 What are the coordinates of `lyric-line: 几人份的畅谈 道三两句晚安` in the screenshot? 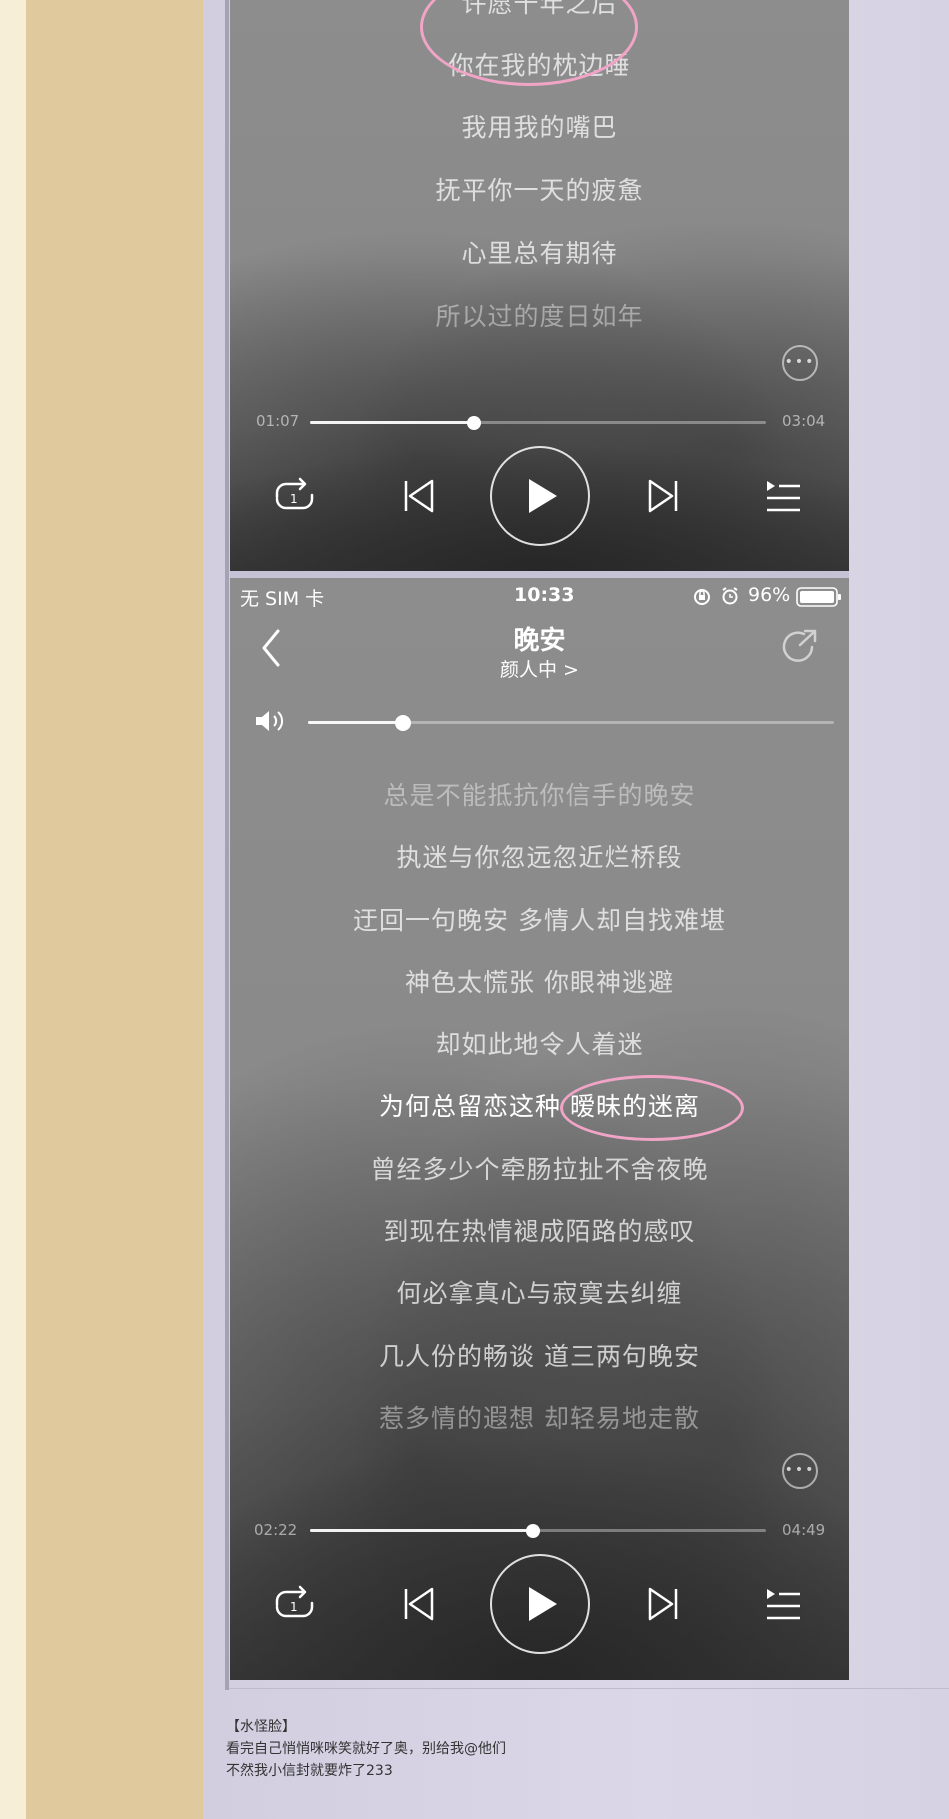 It's located at (539, 1356).